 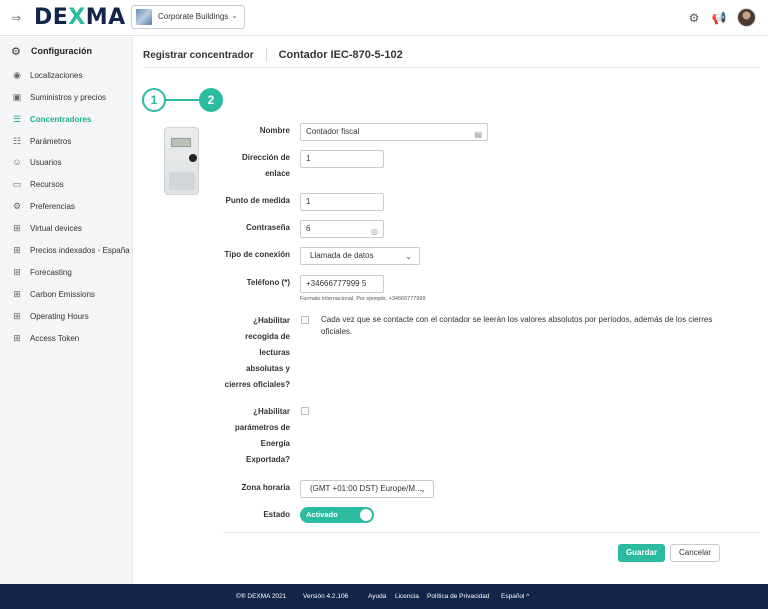 What do you see at coordinates (182, 100) in the screenshot?
I see `step-connector` at bounding box center [182, 100].